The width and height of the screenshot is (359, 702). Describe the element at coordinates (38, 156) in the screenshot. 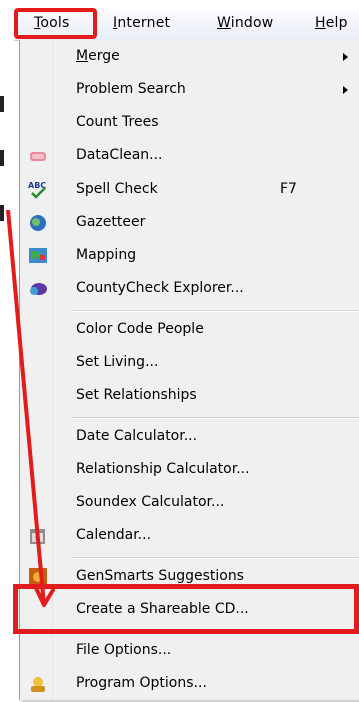

I see `dataclean-icon` at that location.